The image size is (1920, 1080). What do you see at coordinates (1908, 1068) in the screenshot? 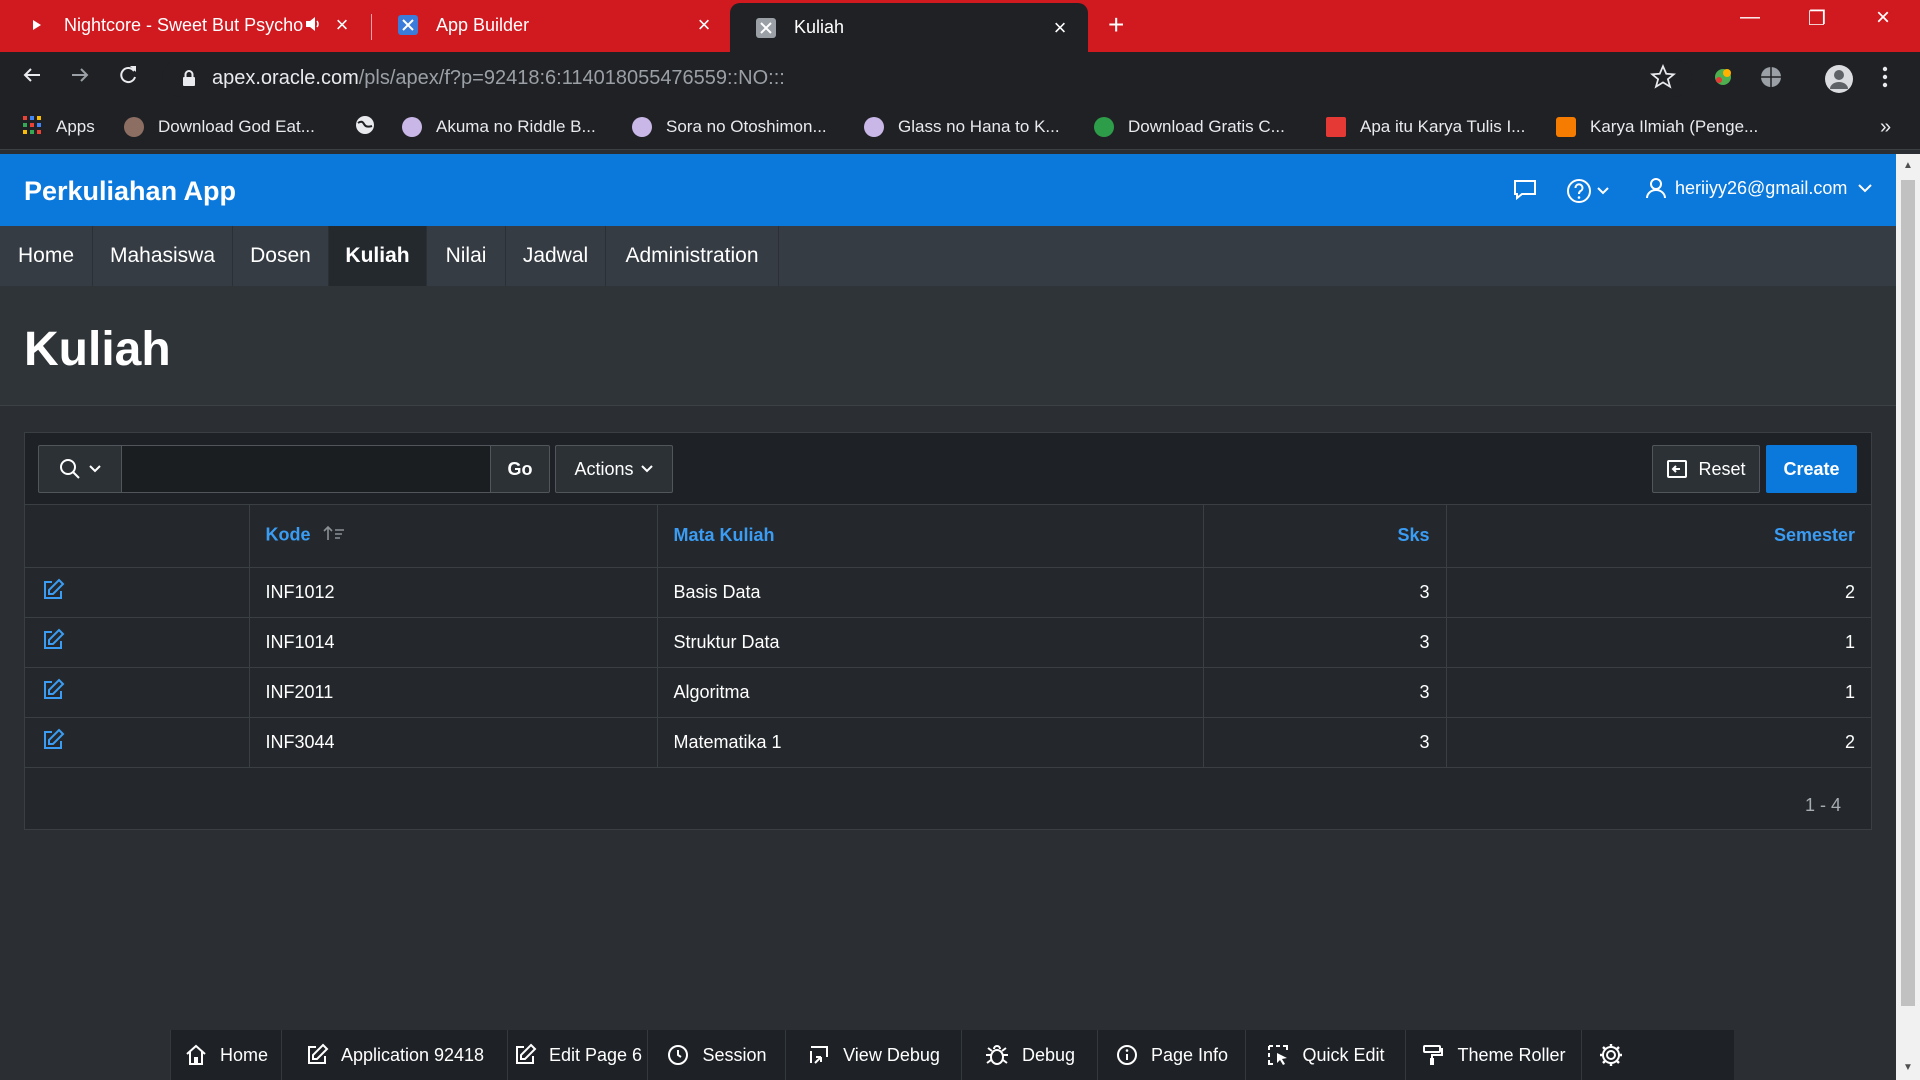
I see `scroll-down-icon: ▼` at bounding box center [1908, 1068].